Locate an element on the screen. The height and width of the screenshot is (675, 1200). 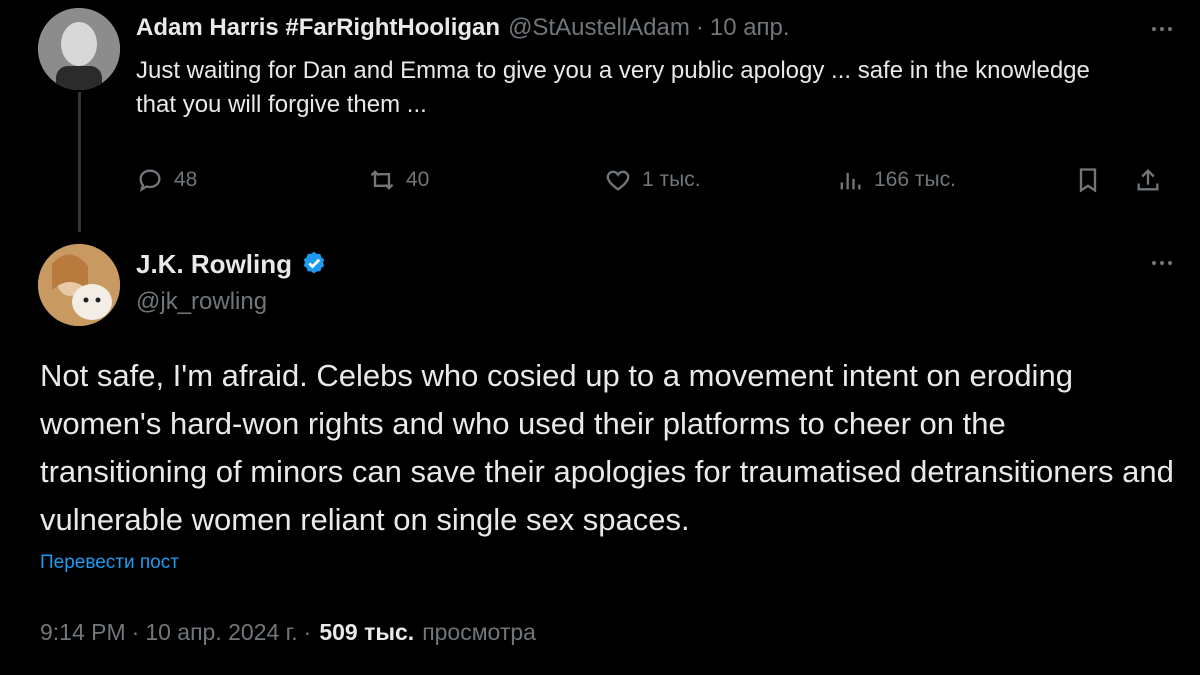
reply-count: 48 is located at coordinates (186, 179).